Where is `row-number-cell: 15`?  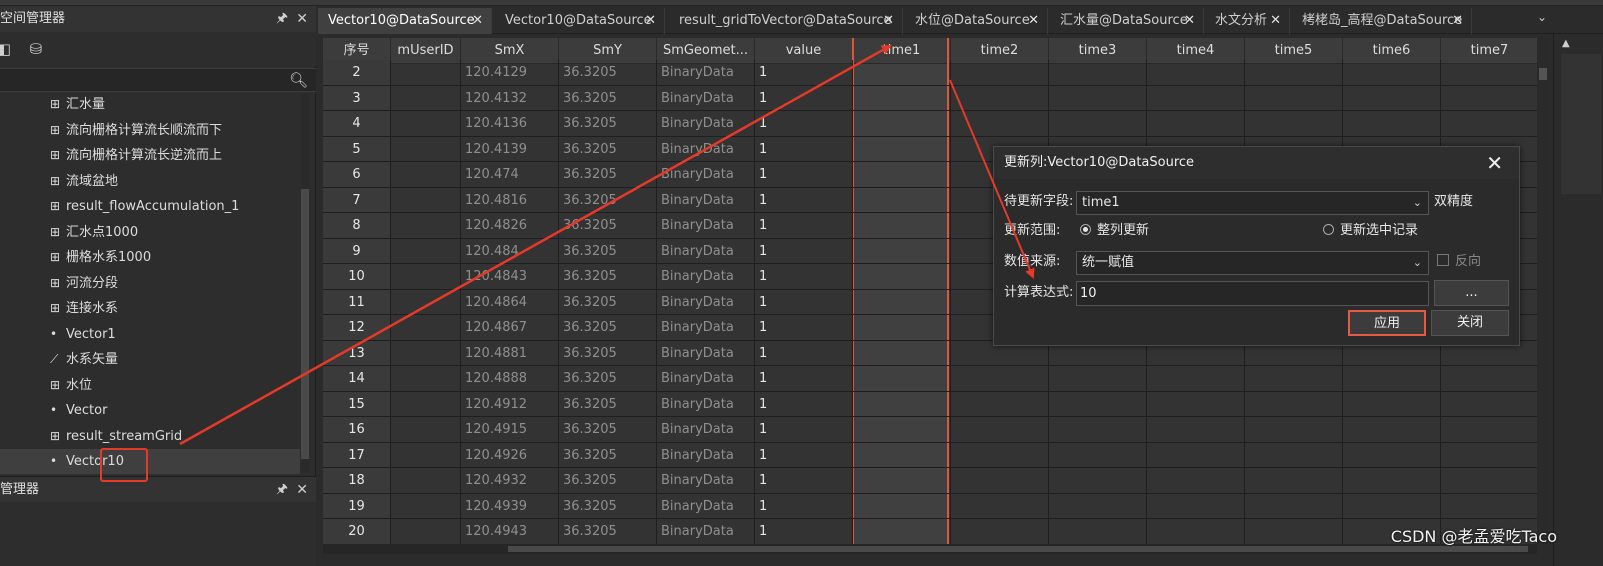 row-number-cell: 15 is located at coordinates (357, 404).